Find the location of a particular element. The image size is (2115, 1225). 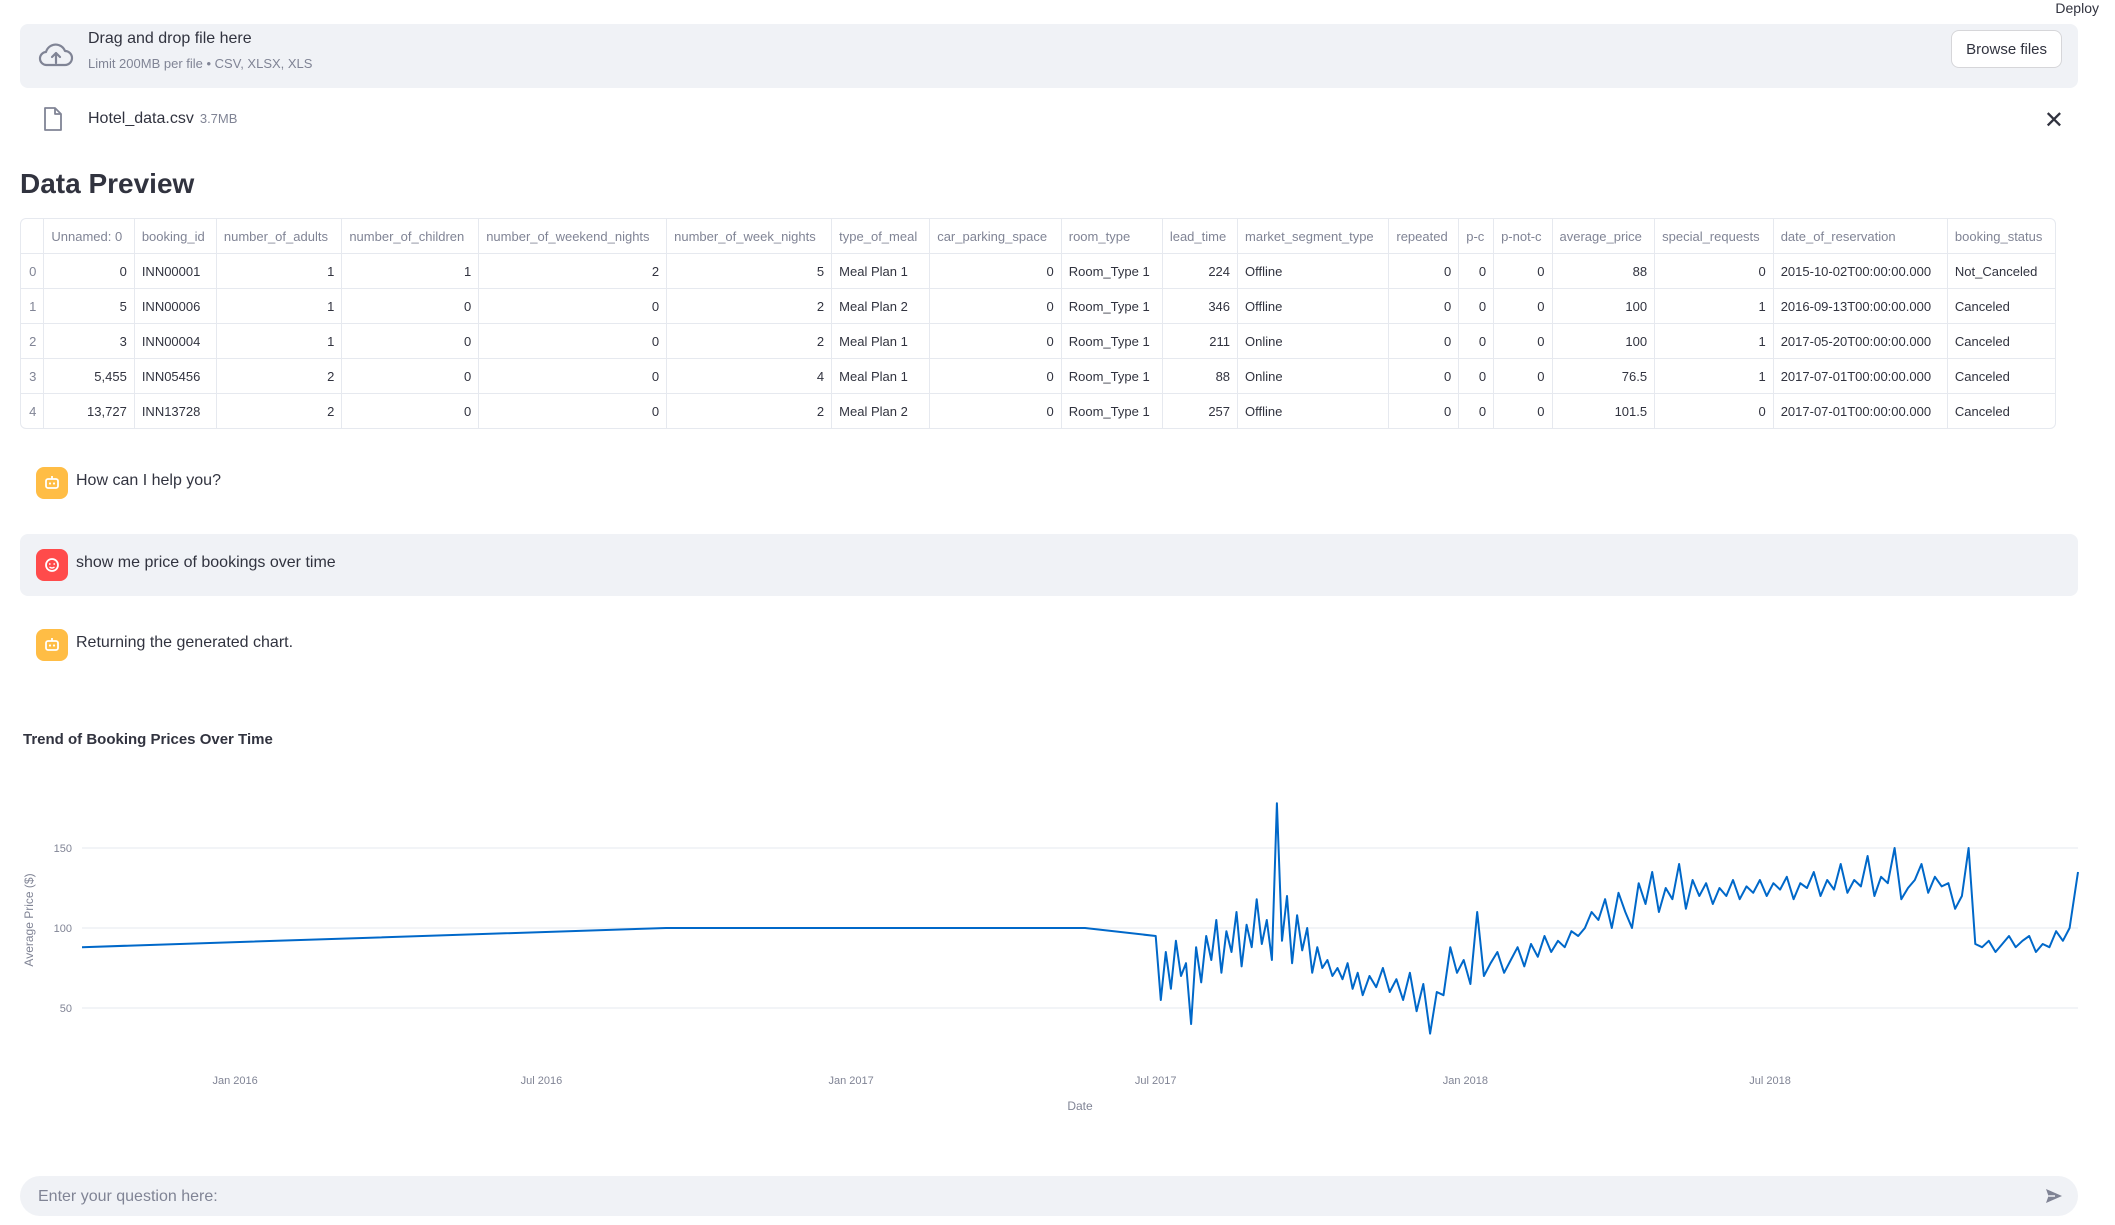

column-header: booking_id is located at coordinates (175, 236).